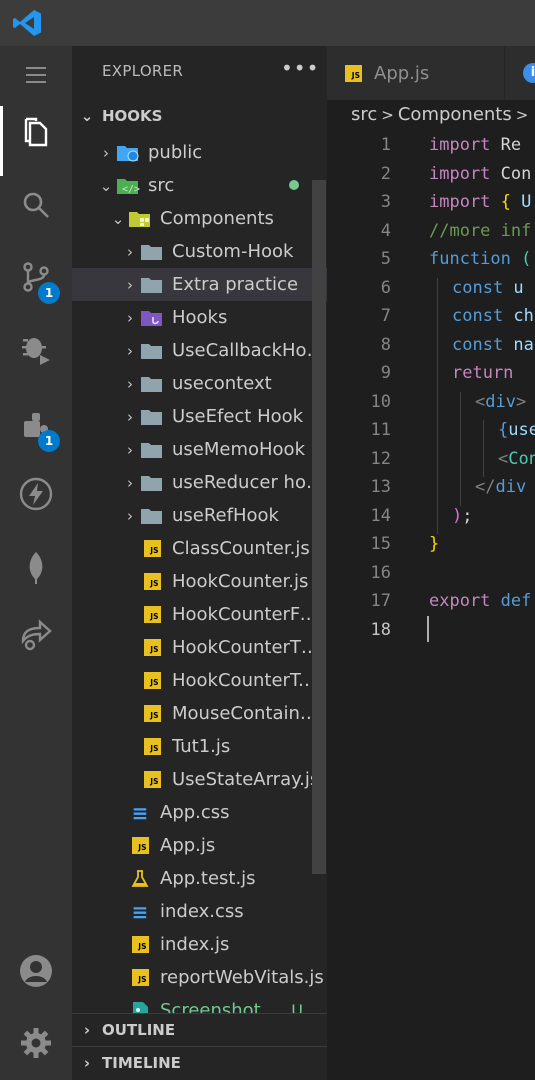  I want to click on code-line: <Con, so click(516, 459).